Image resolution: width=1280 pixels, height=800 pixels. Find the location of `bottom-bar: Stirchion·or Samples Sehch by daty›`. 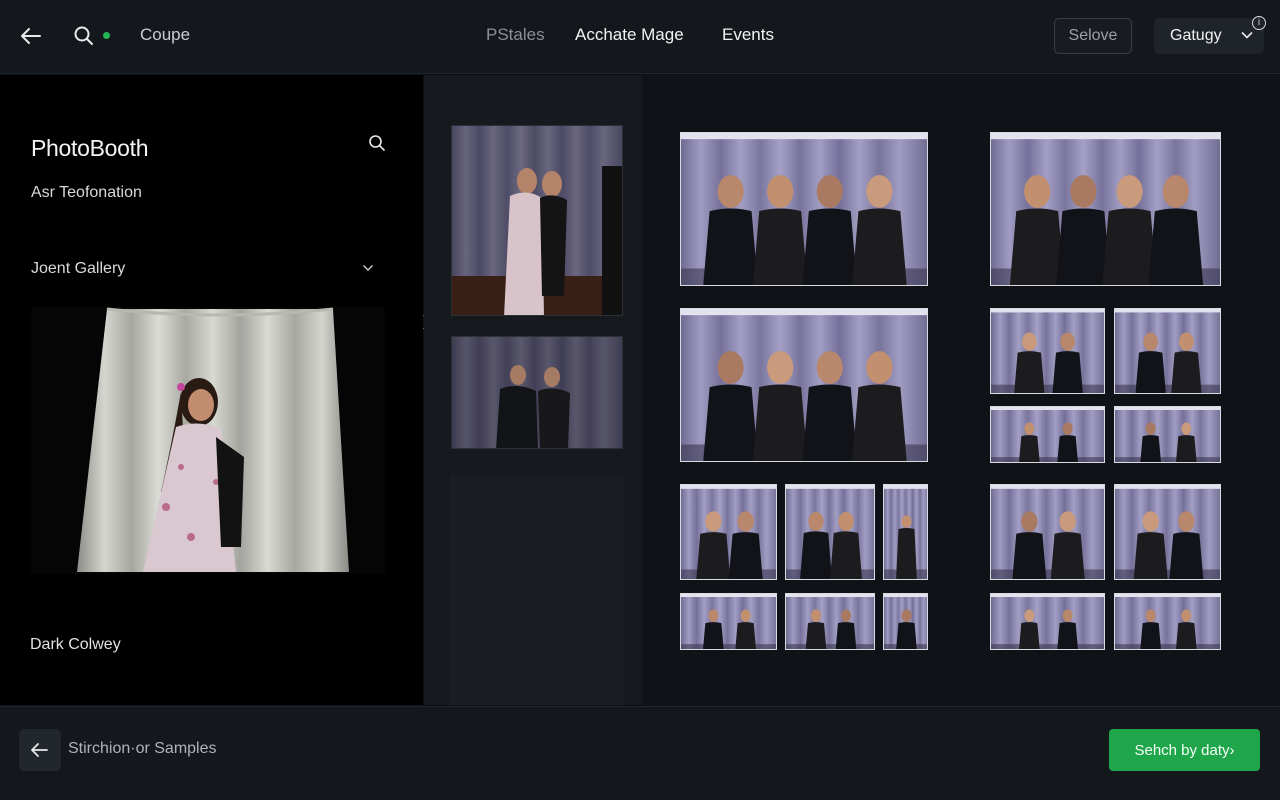

bottom-bar: Stirchion·or Samples Sehch by daty› is located at coordinates (640, 753).